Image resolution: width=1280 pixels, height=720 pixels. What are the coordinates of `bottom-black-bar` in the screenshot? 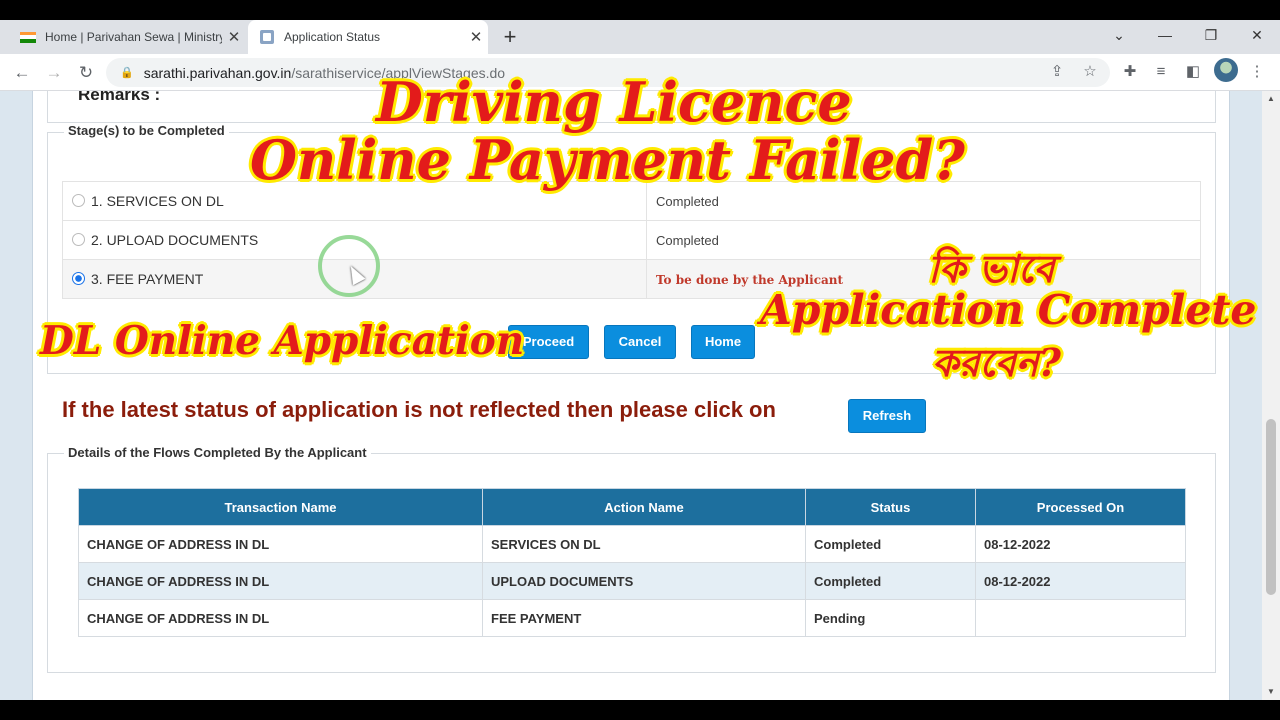 It's located at (640, 710).